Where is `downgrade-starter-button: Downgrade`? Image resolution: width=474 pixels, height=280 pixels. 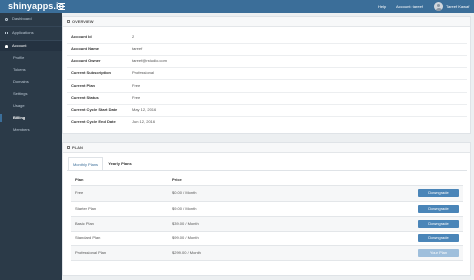 downgrade-starter-button: Downgrade is located at coordinates (438, 209).